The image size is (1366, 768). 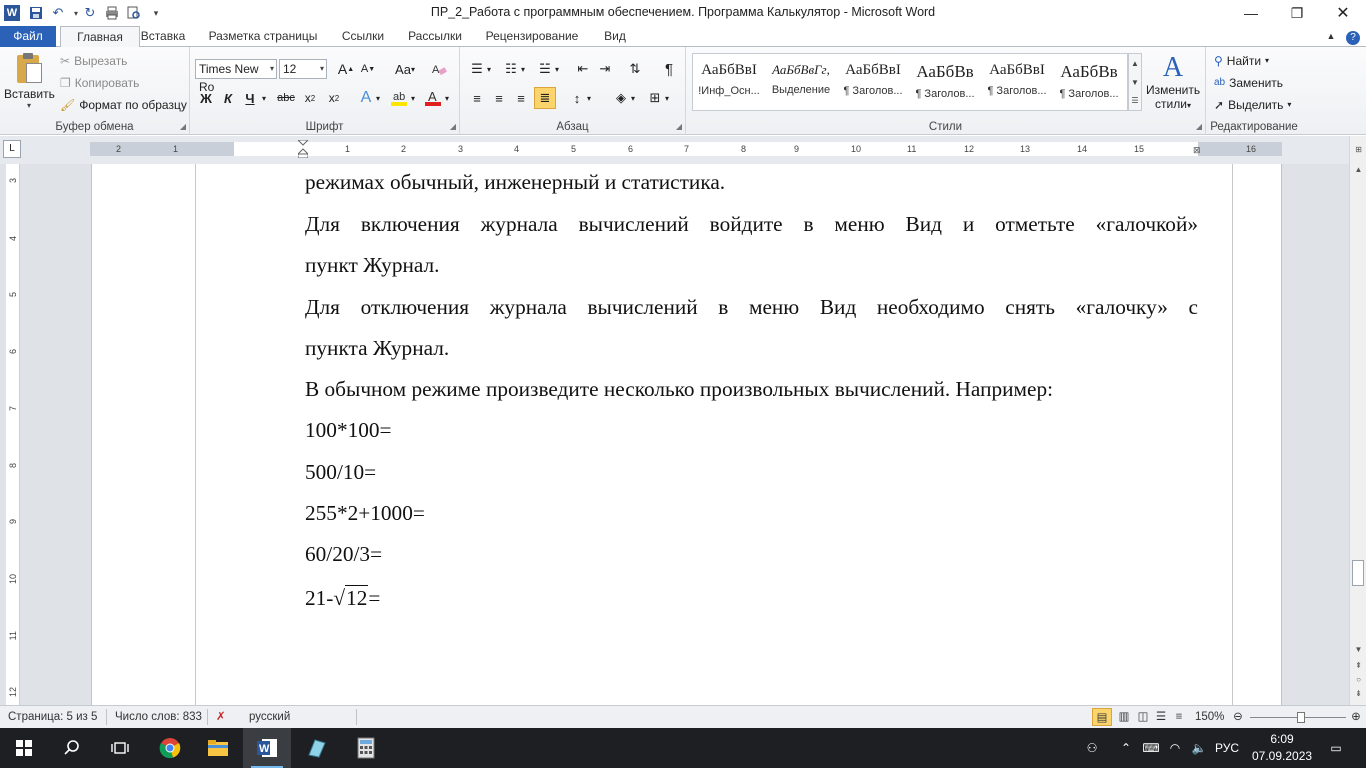 What do you see at coordinates (669, 69) in the screenshot?
I see `show-marks-icon: ¶` at bounding box center [669, 69].